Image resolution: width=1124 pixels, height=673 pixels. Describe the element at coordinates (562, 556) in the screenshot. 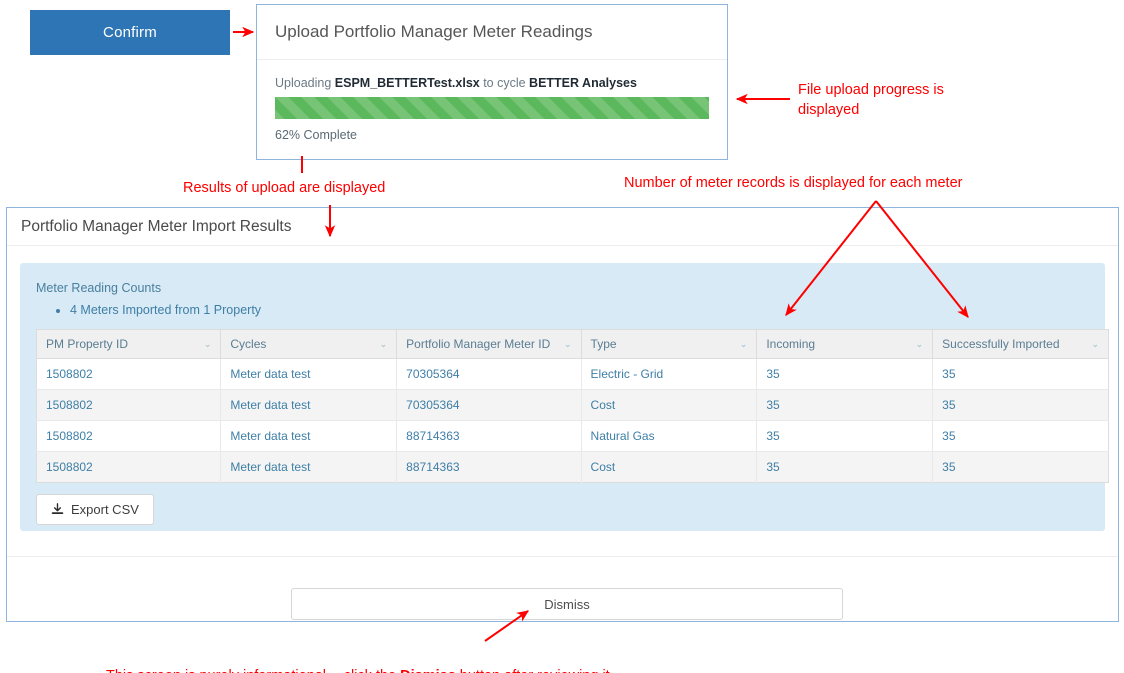

I see `footer-divider` at that location.